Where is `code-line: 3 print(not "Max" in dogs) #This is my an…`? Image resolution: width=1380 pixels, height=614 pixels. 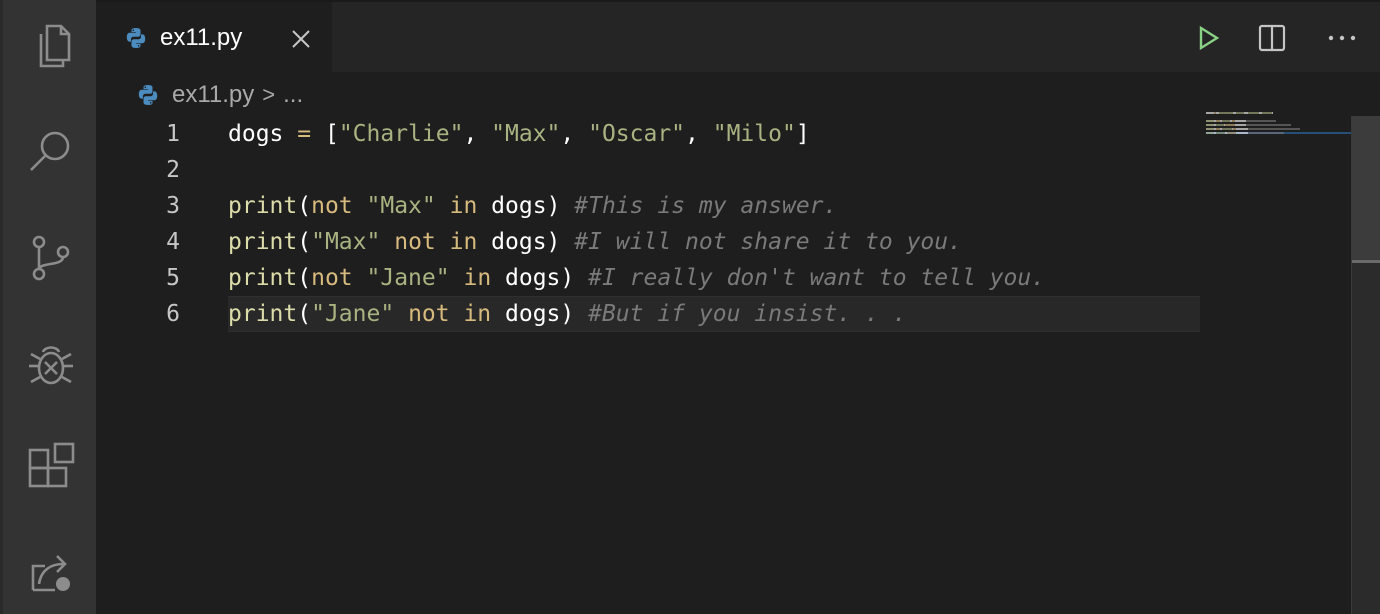 code-line: 3 print(not "Max" in dogs) #This is my an… is located at coordinates (651, 206).